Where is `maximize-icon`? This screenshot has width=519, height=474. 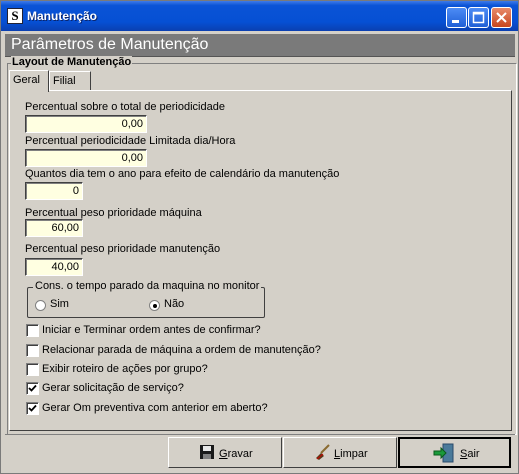
maximize-icon is located at coordinates (478, 17).